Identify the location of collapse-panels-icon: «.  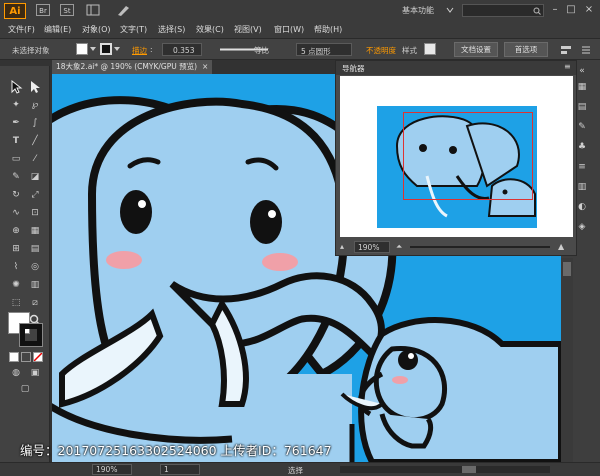
(582, 71).